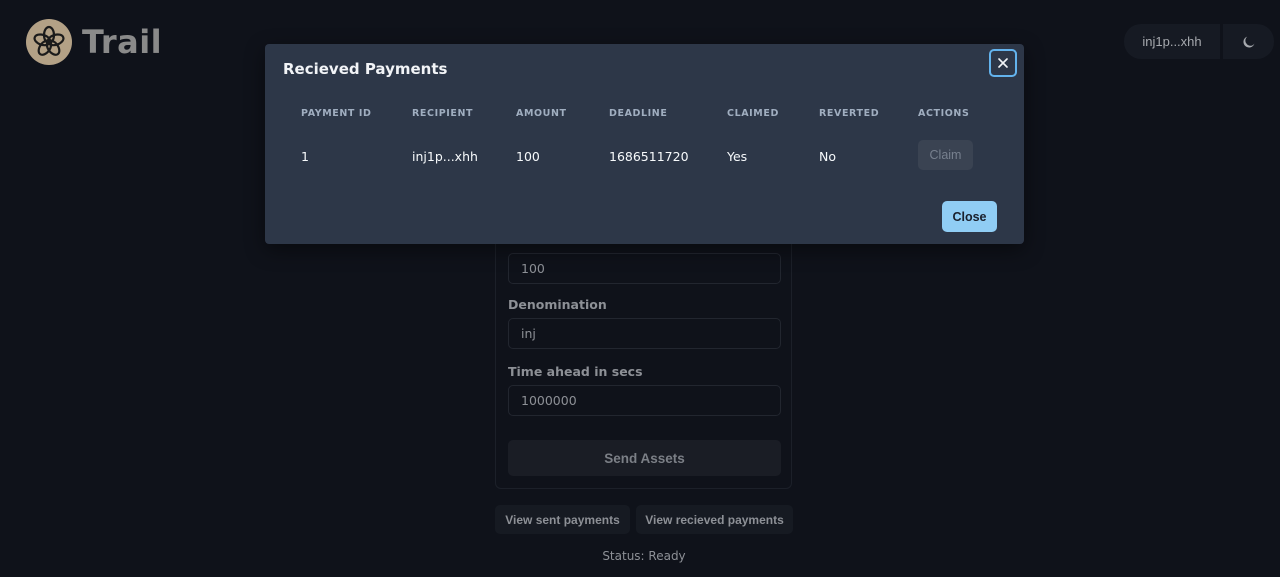 This screenshot has height=577, width=1280. I want to click on view-received-payments-button: View recieved payments, so click(714, 519).